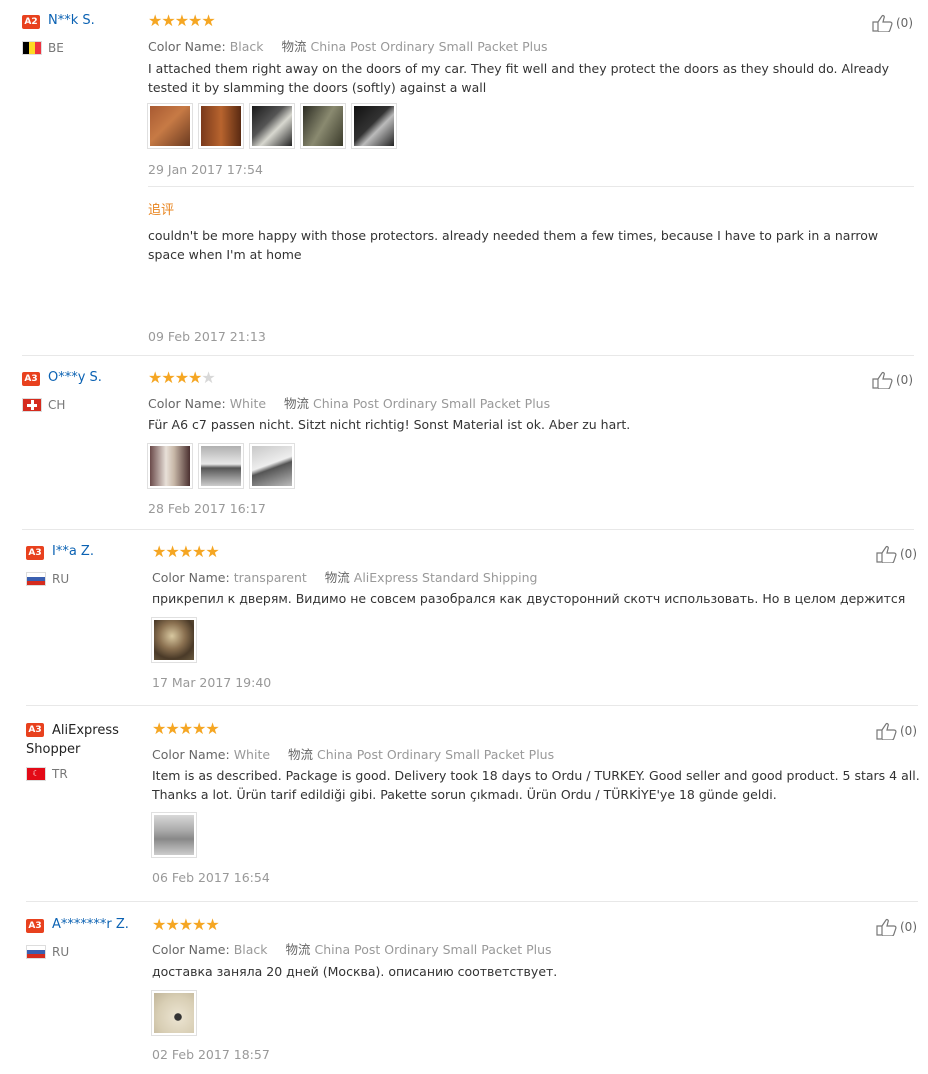 The width and height of the screenshot is (928, 1074). Describe the element at coordinates (207, 336) in the screenshot. I see `followup-date: 09 Feb 2017 21:13` at that location.